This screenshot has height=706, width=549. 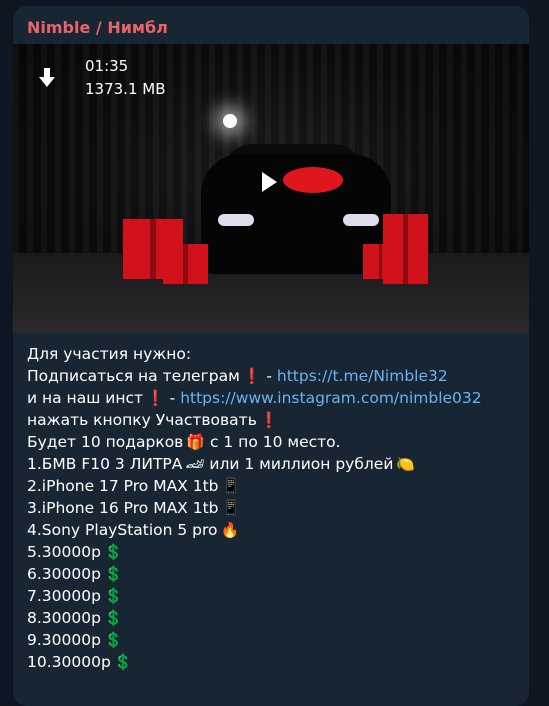 I want to click on gift-bow, so click(x=313, y=180).